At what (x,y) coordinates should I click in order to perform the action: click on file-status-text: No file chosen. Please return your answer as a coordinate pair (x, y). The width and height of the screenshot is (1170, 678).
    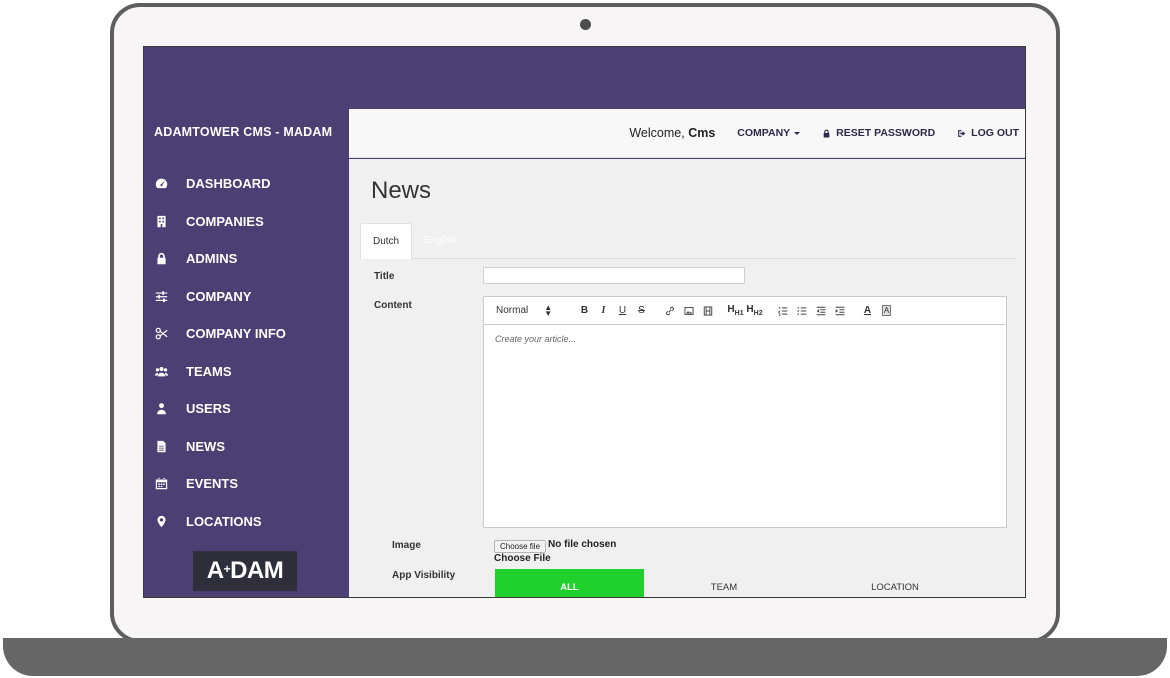
    Looking at the image, I should click on (582, 544).